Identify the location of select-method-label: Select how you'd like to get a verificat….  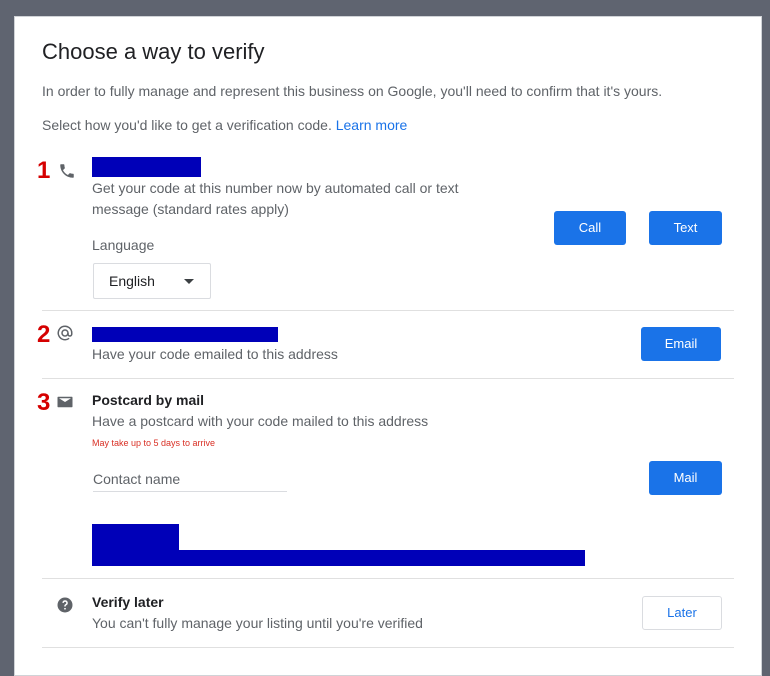
(187, 125).